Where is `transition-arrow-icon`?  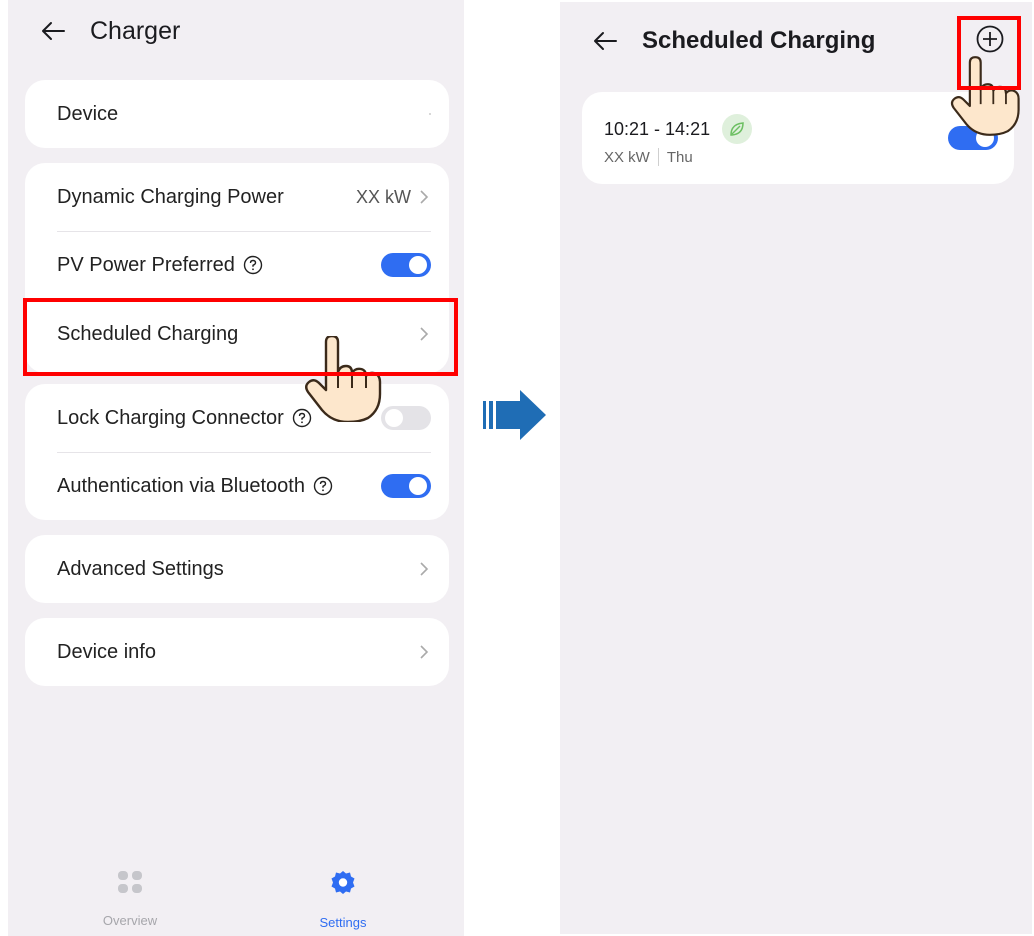
transition-arrow-icon is located at coordinates (515, 415).